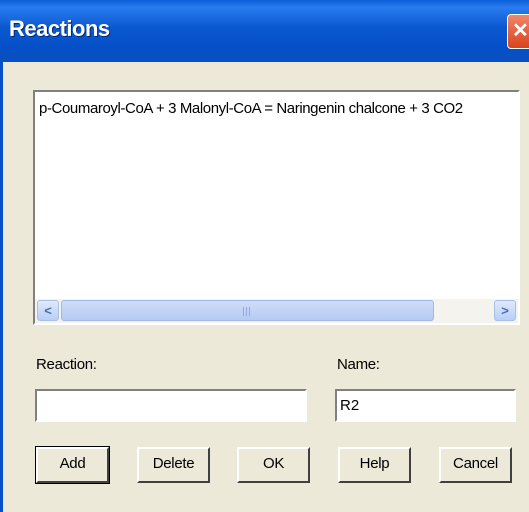 The image size is (529, 512). I want to click on horizontal-scrollbar: < >, so click(276, 311).